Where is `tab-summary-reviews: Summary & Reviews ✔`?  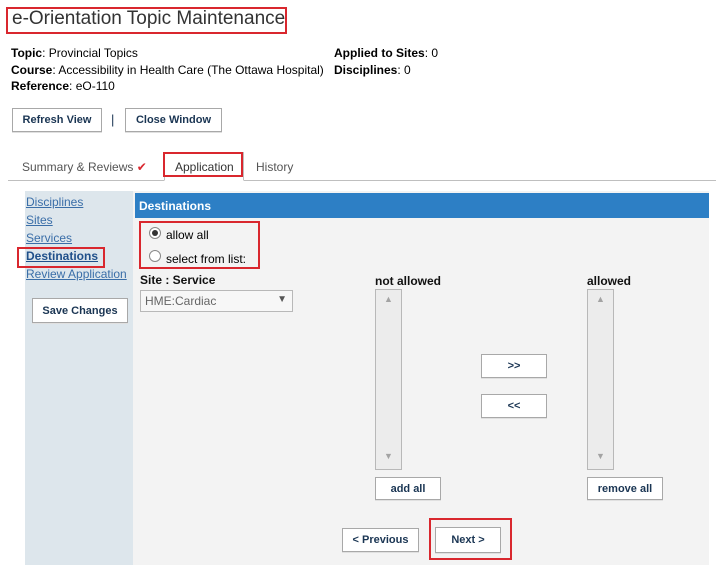 tab-summary-reviews: Summary & Reviews ✔ is located at coordinates (84, 167).